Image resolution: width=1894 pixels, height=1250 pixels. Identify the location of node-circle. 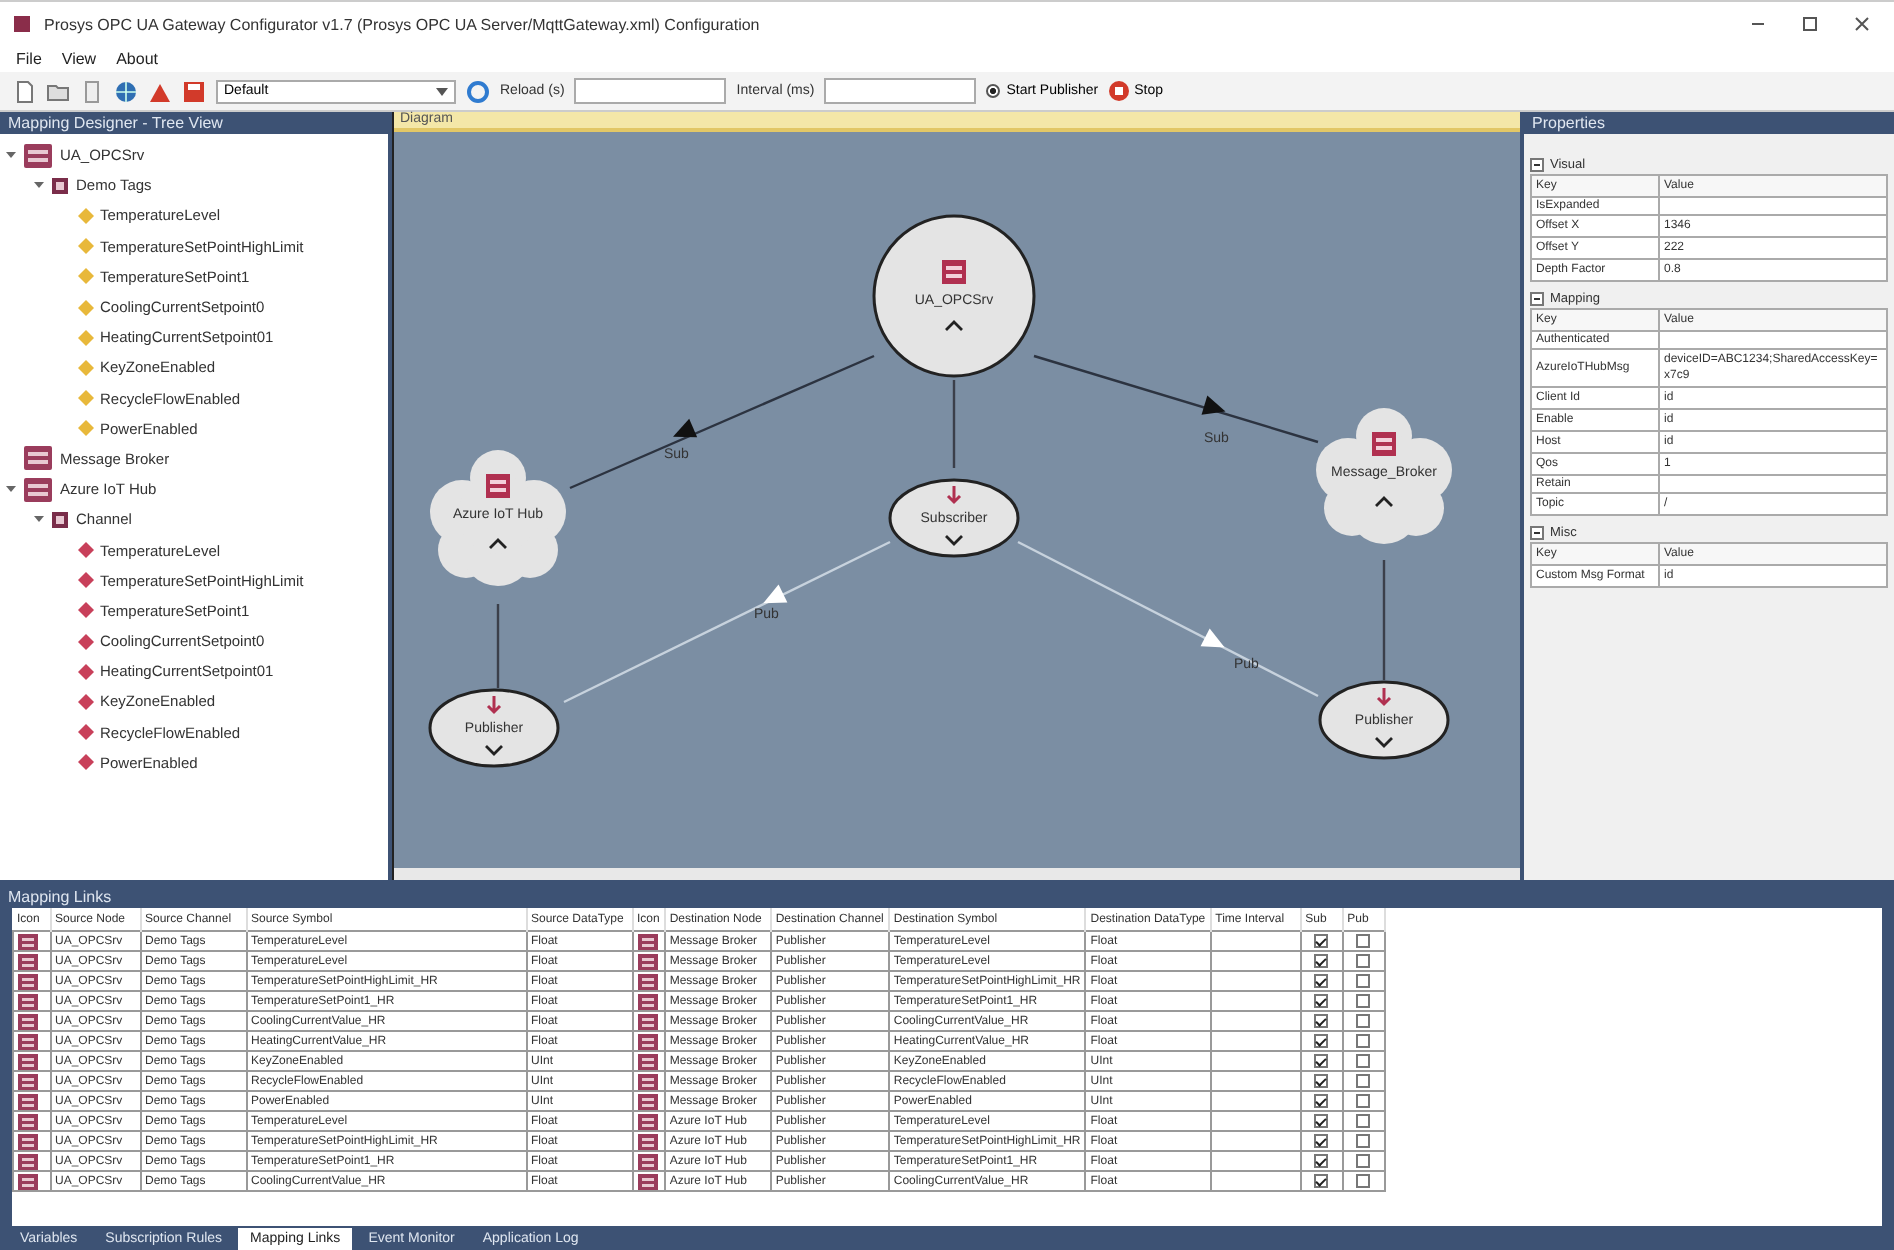
(954, 296).